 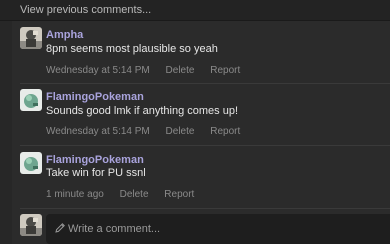 What do you see at coordinates (96, 173) in the screenshot?
I see `comment-text: Take win for PU ssnl` at bounding box center [96, 173].